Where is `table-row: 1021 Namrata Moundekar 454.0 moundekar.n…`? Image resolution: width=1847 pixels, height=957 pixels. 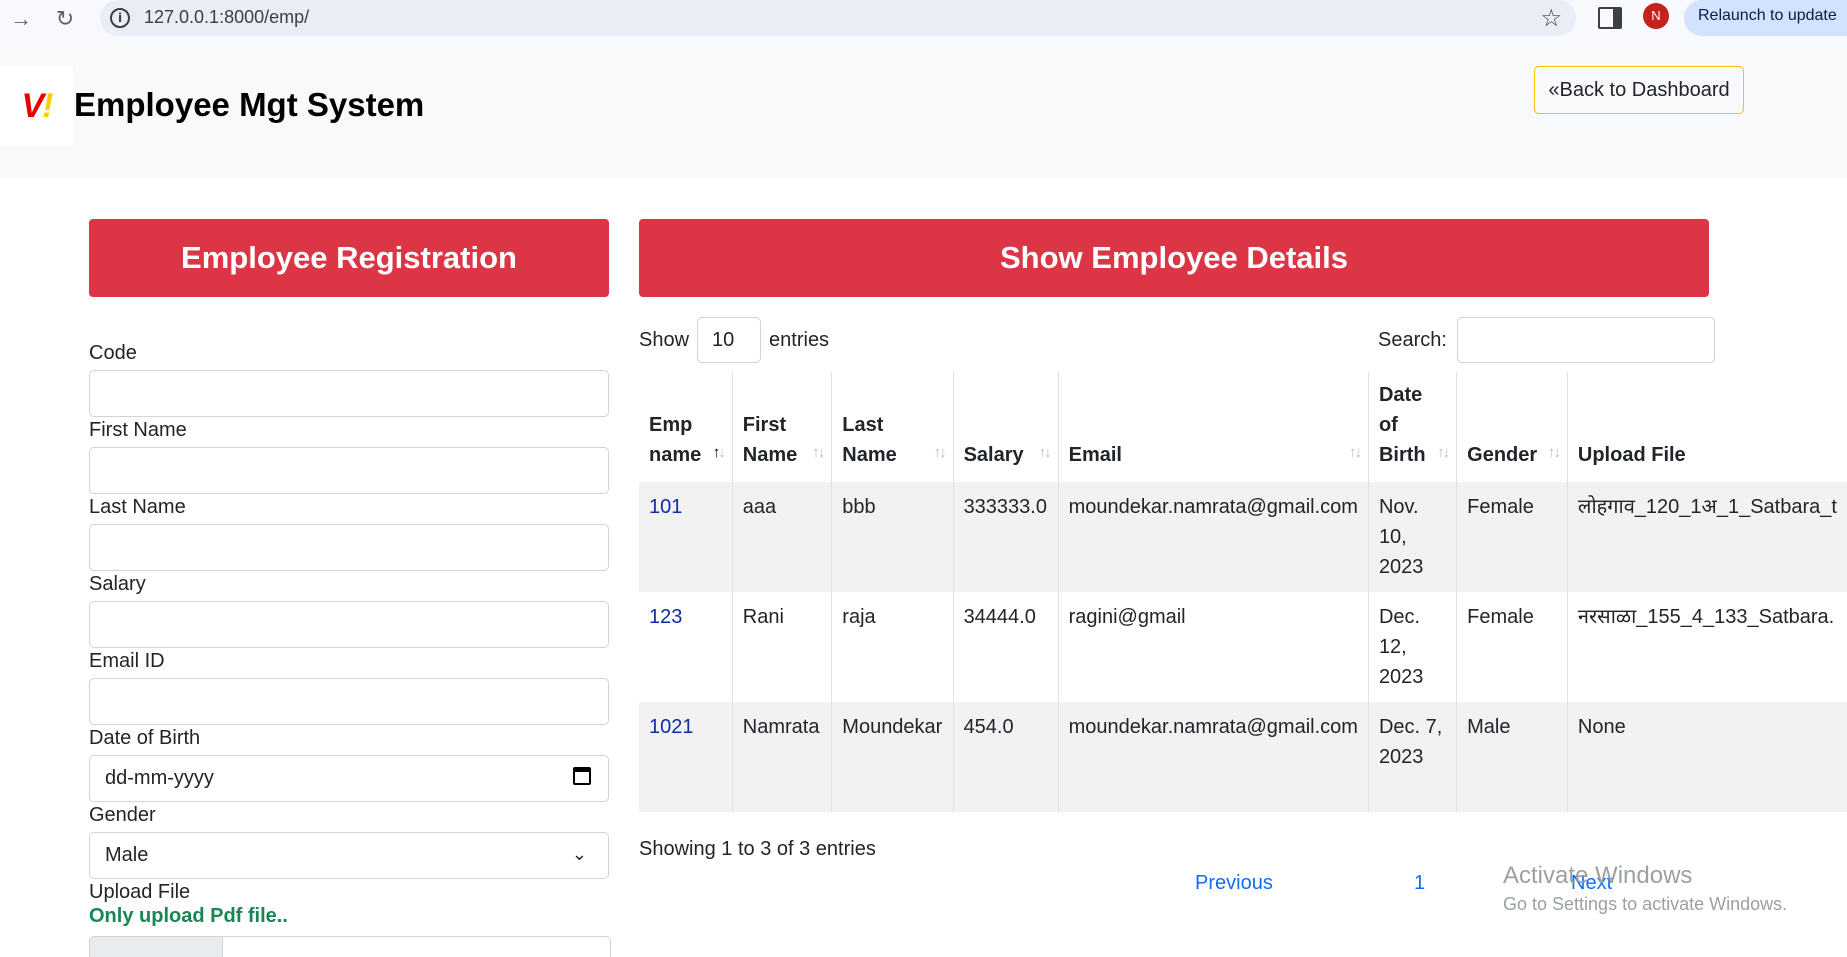
table-row: 1021 Namrata Moundekar 454.0 moundekar.n… is located at coordinates (1243, 757).